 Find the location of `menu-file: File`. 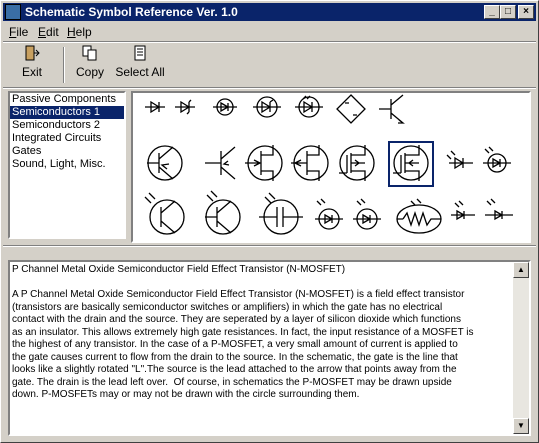

menu-file: File is located at coordinates (18, 32).